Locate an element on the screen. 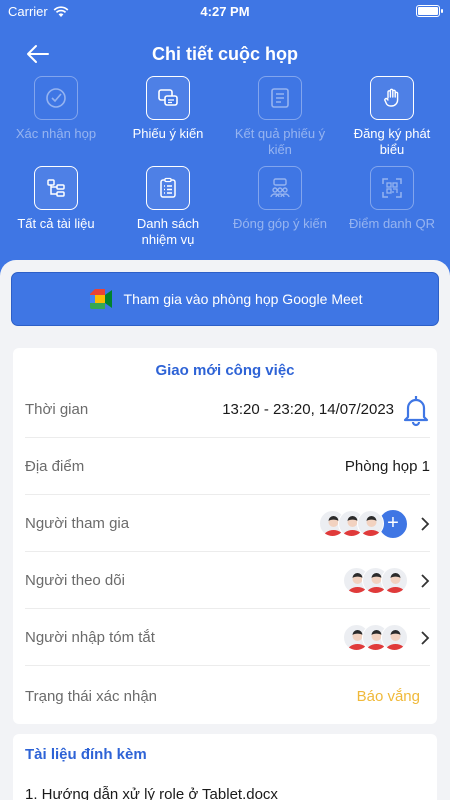 This screenshot has width=450, height=800. action-task-list: Danh sách nhiệm vụ is located at coordinates (168, 207).